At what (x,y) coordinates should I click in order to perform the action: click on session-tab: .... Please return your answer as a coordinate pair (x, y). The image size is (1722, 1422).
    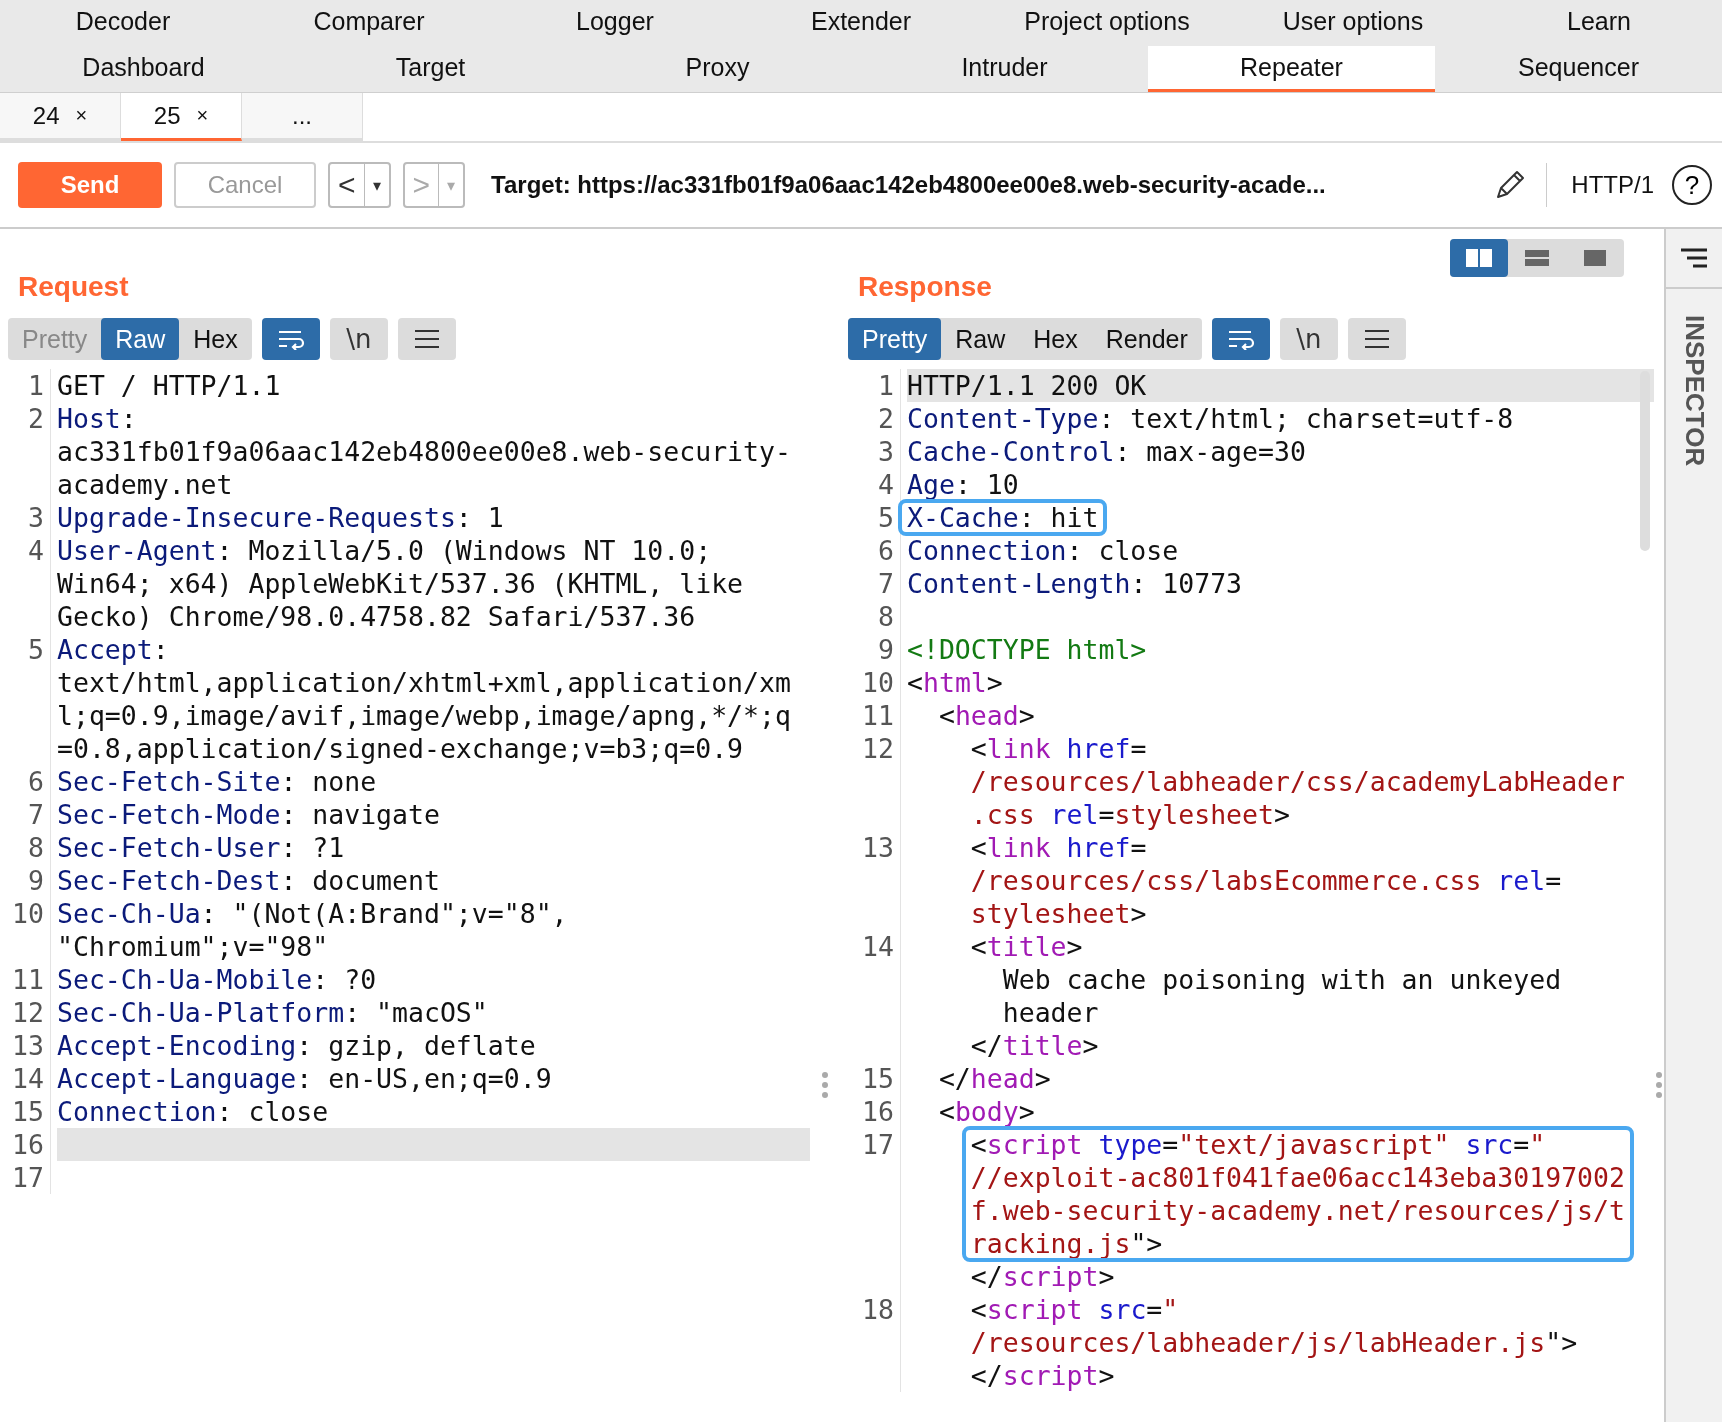
    Looking at the image, I should click on (302, 117).